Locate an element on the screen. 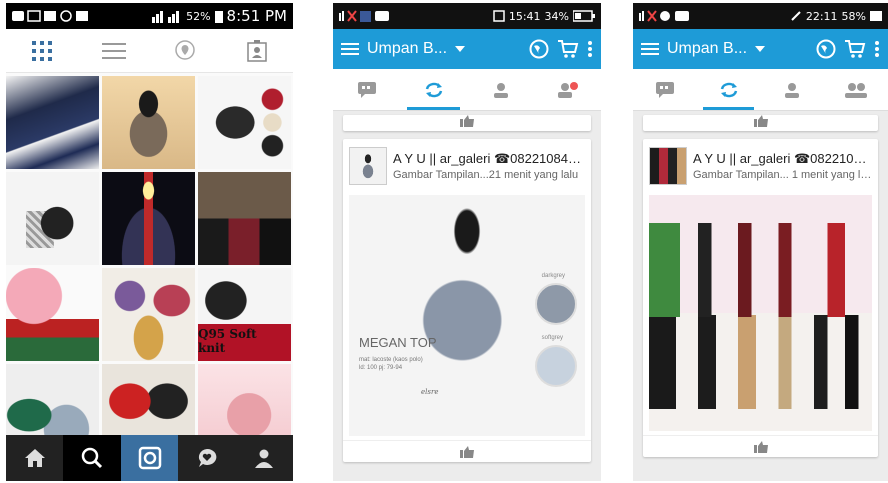 The image size is (888, 483). list-icon is located at coordinates (113, 50).